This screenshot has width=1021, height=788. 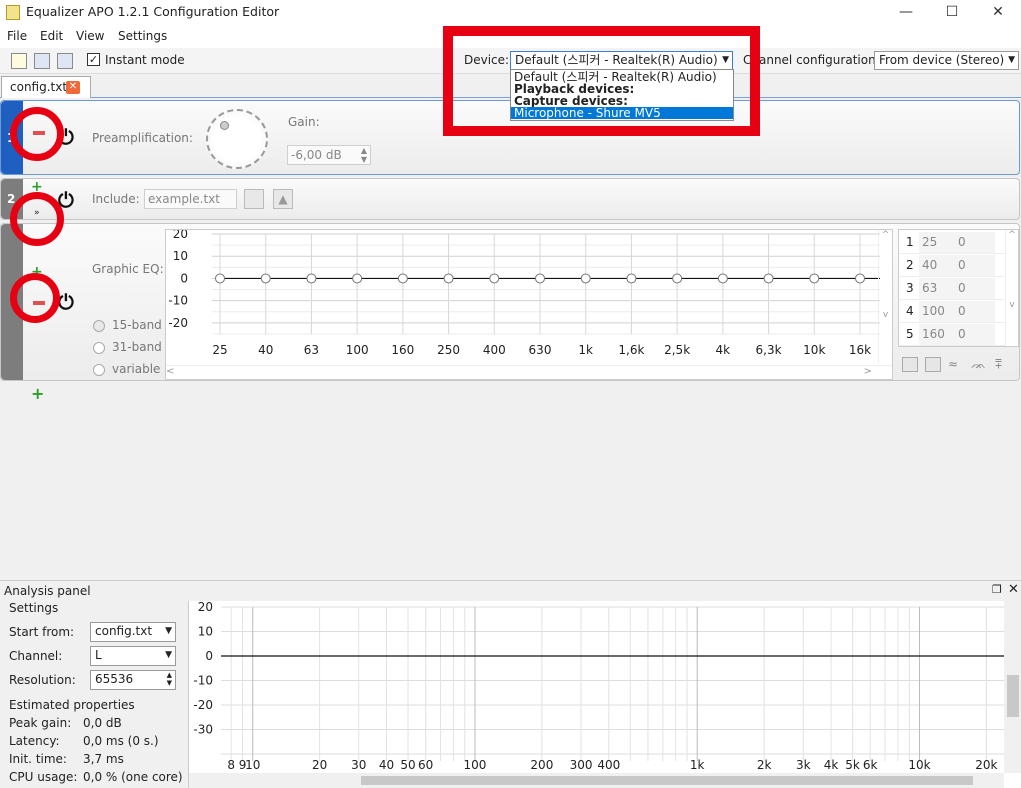 What do you see at coordinates (65, 61) in the screenshot?
I see `save-as-icon` at bounding box center [65, 61].